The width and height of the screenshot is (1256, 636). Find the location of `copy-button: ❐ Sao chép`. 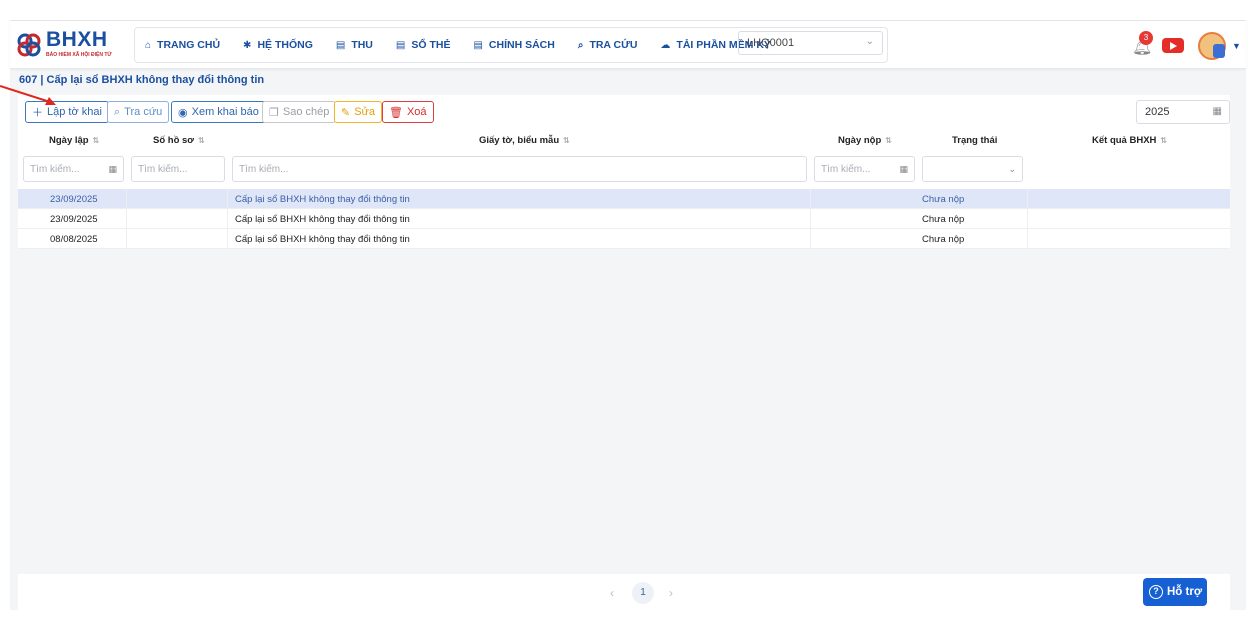

copy-button: ❐ Sao chép is located at coordinates (299, 112).